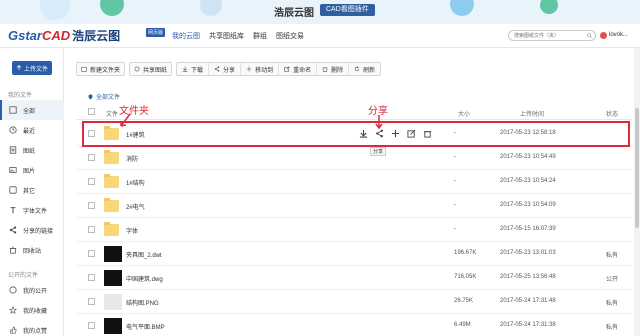 The width and height of the screenshot is (640, 336). What do you see at coordinates (13, 290) in the screenshot?
I see `public-icon` at bounding box center [13, 290].